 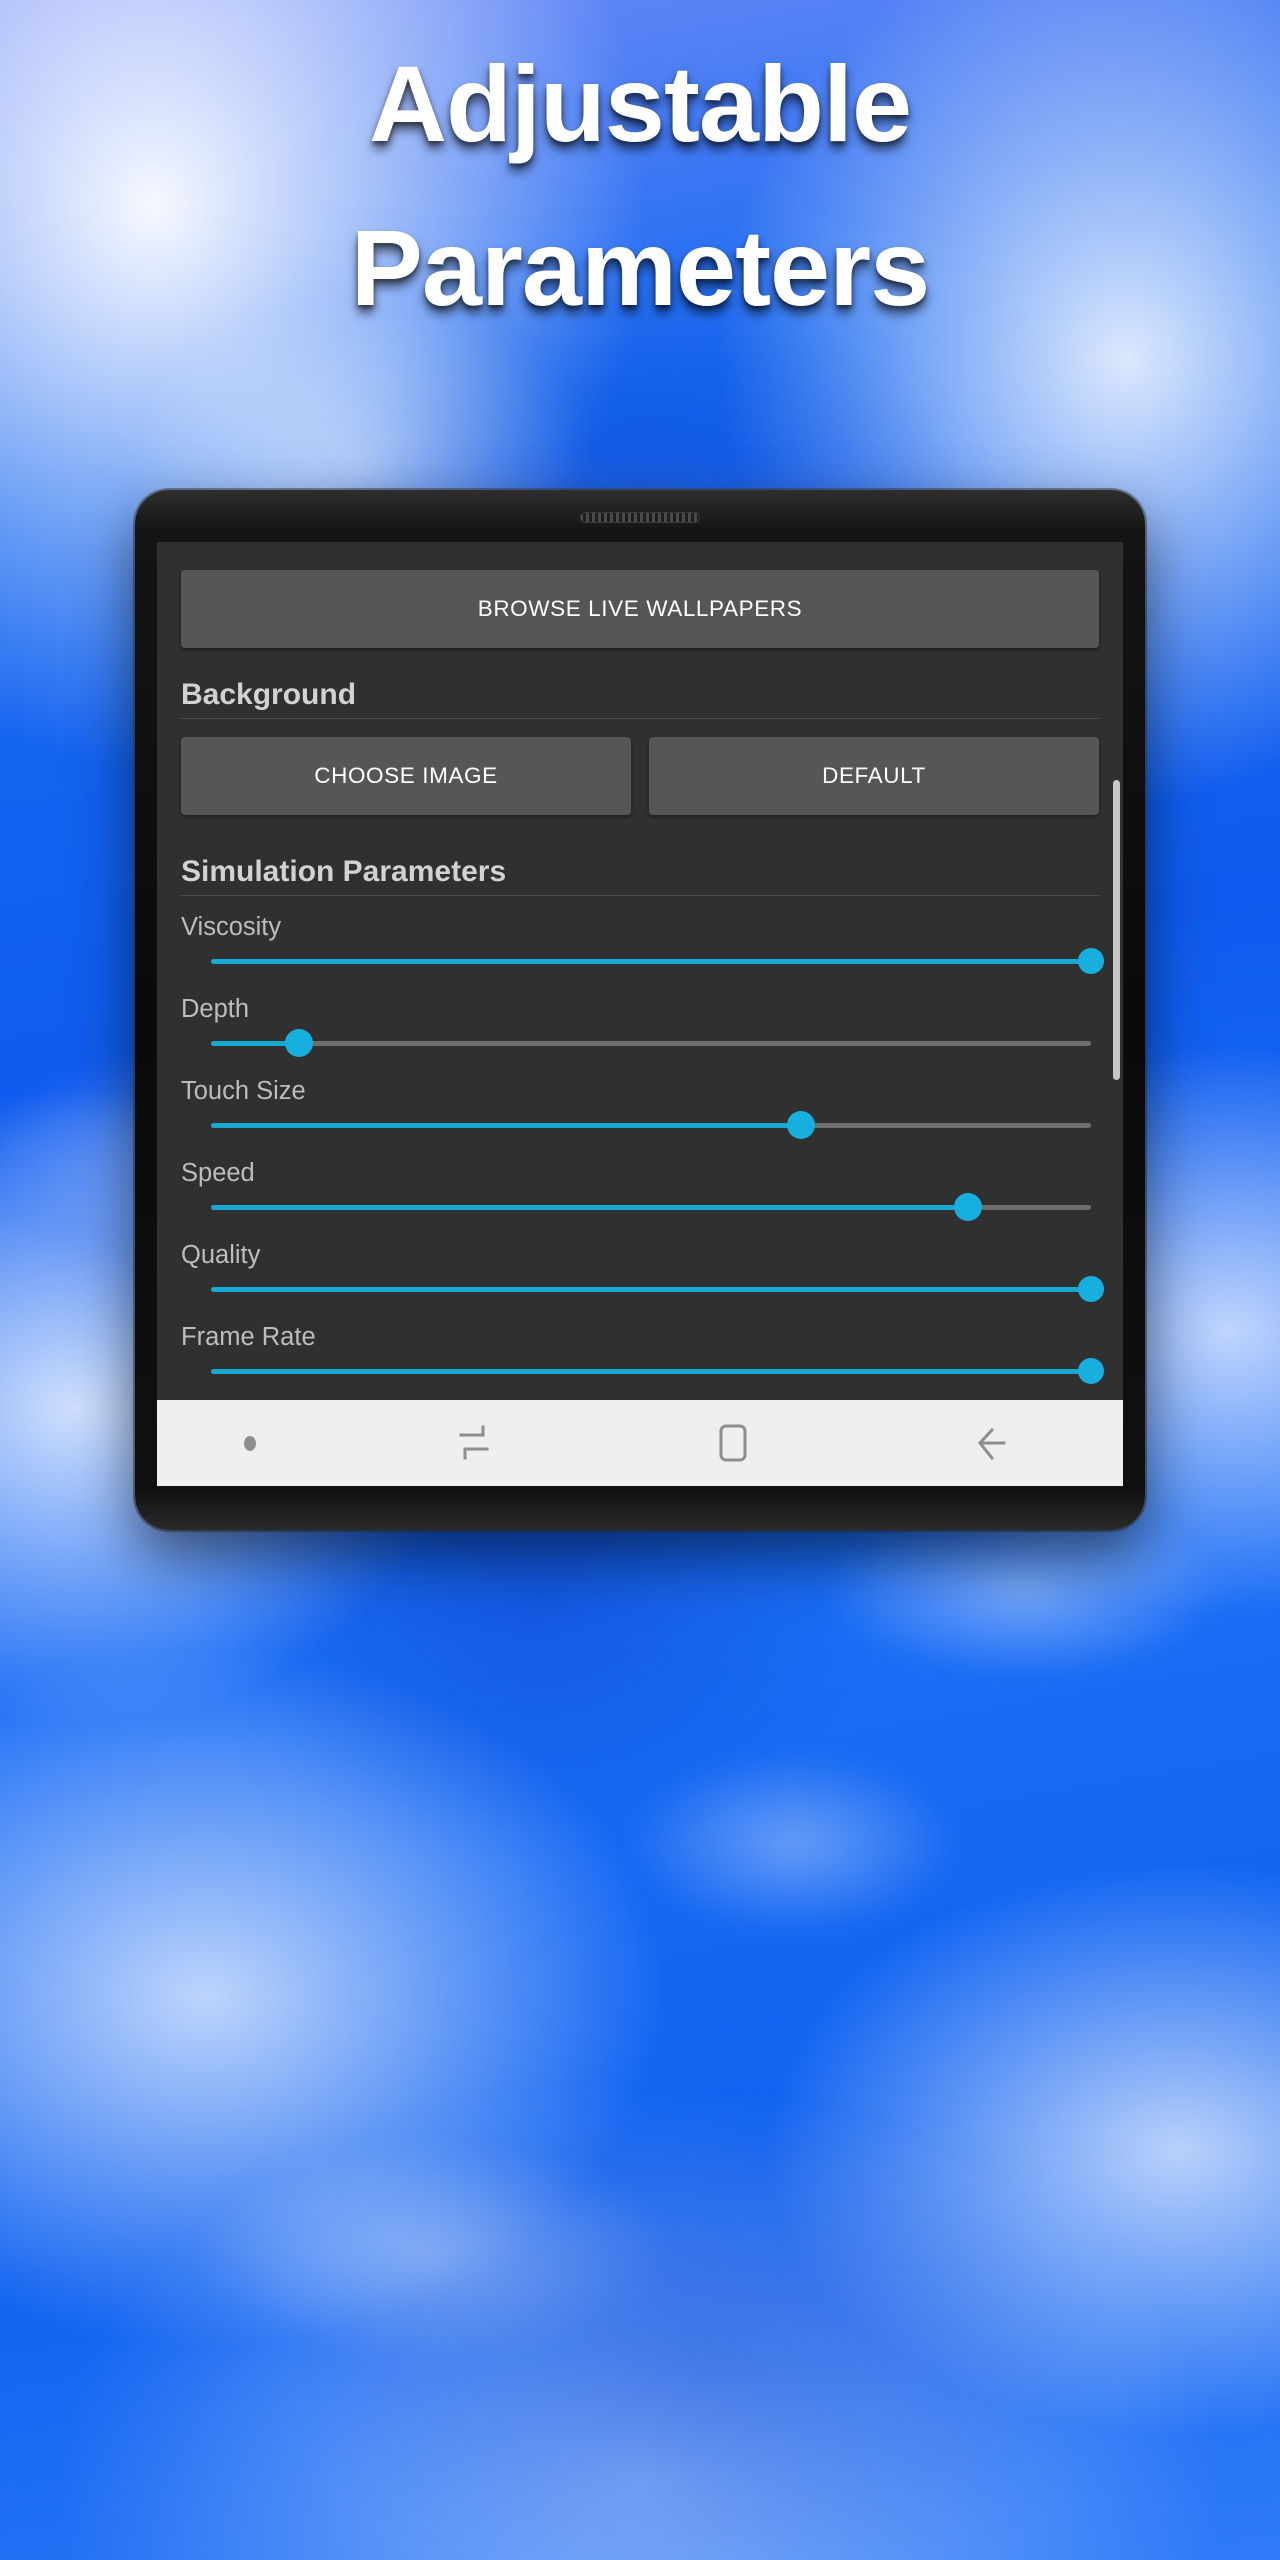 I want to click on home-icon, so click(x=733, y=1443).